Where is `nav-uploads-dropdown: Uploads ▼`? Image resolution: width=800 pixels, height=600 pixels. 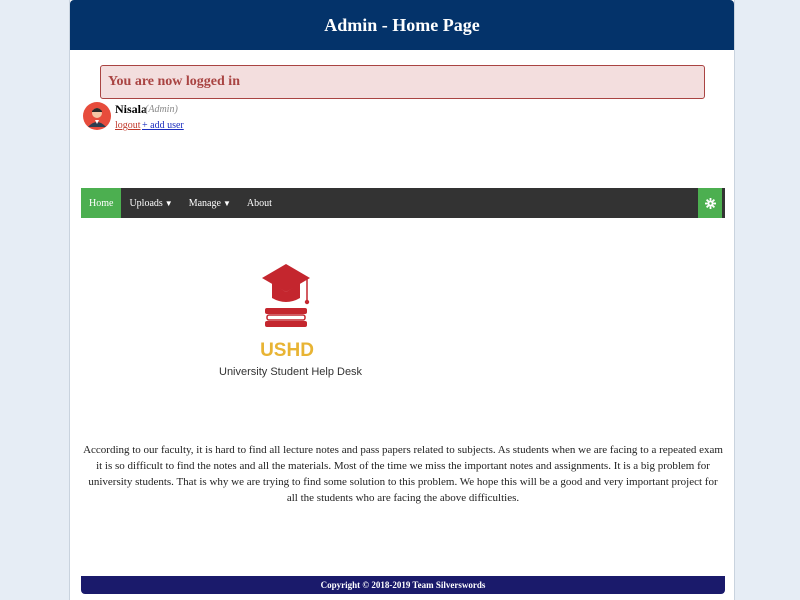
nav-uploads-dropdown: Uploads ▼ is located at coordinates (150, 203).